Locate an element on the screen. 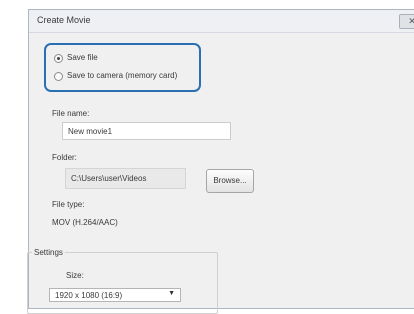  folder-label: Folder: is located at coordinates (64, 157).